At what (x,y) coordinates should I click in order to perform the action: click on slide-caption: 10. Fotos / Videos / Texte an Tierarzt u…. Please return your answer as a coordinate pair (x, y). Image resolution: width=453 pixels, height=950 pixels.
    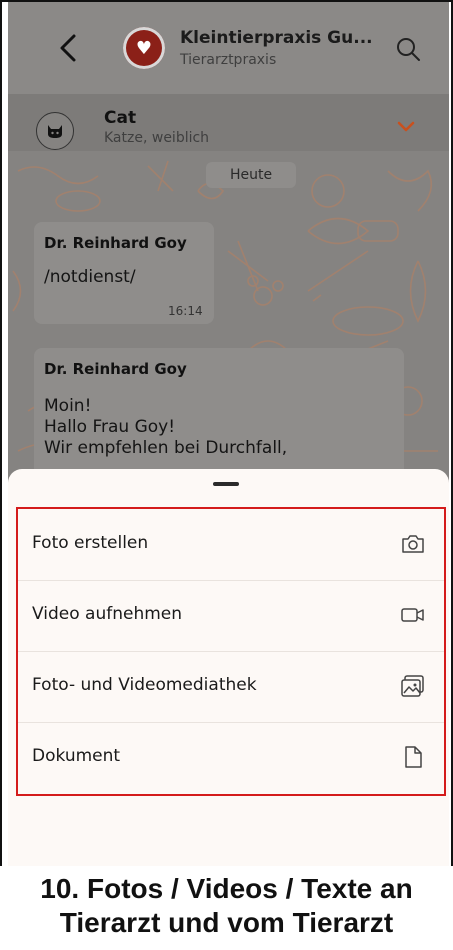
    Looking at the image, I should click on (226, 906).